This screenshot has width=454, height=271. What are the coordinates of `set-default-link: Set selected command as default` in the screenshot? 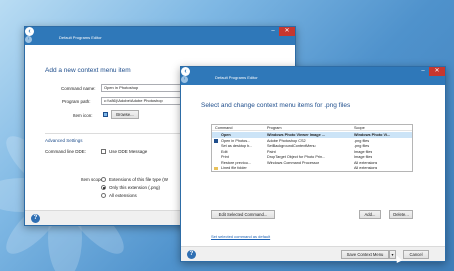 It's located at (240, 236).